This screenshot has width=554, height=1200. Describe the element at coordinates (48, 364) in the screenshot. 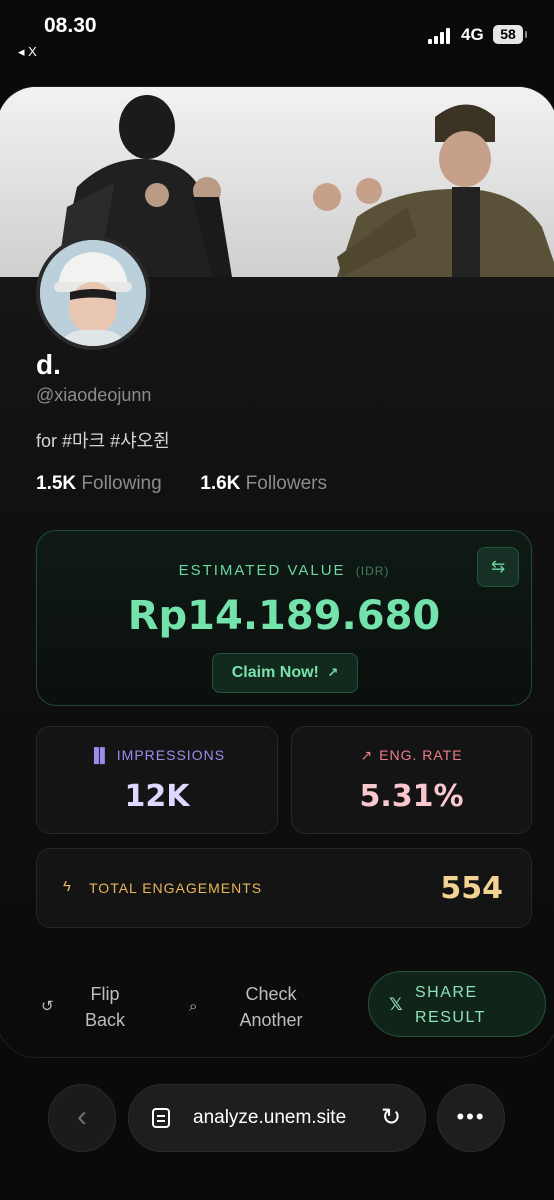

I see `display-name: d.` at that location.